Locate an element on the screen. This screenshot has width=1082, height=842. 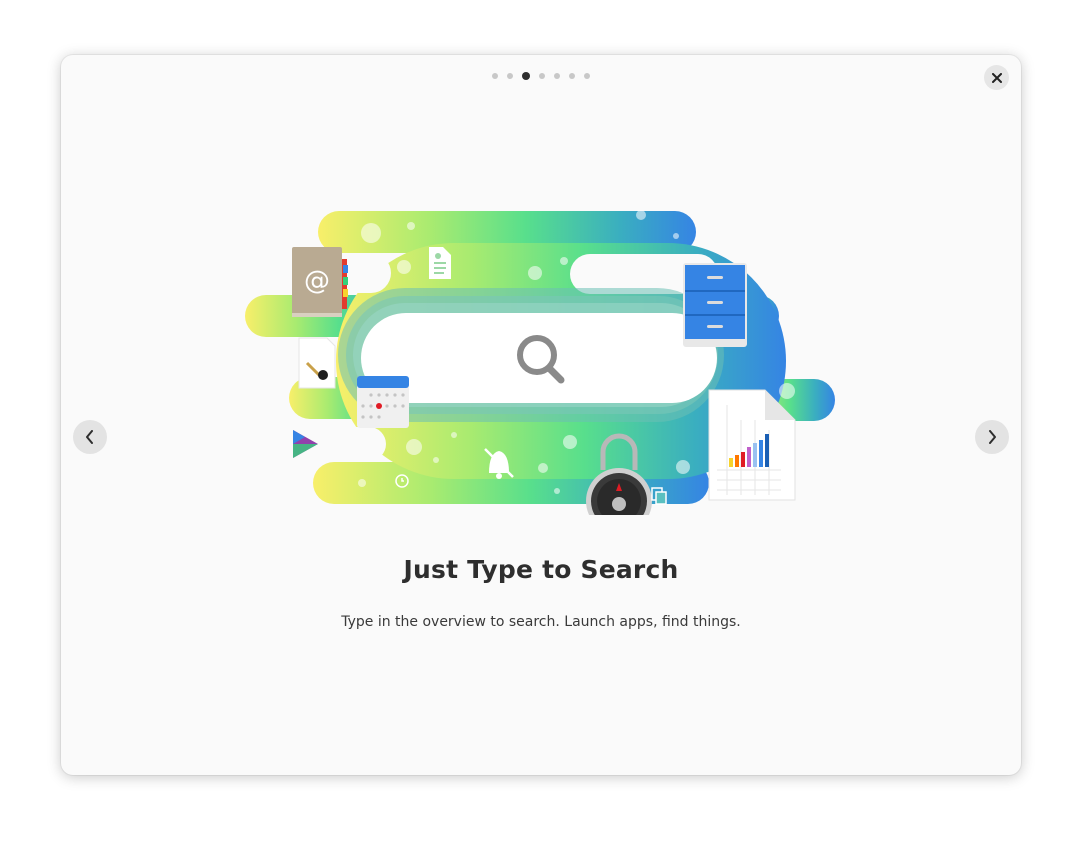
chevron-left-icon is located at coordinates (89, 437).